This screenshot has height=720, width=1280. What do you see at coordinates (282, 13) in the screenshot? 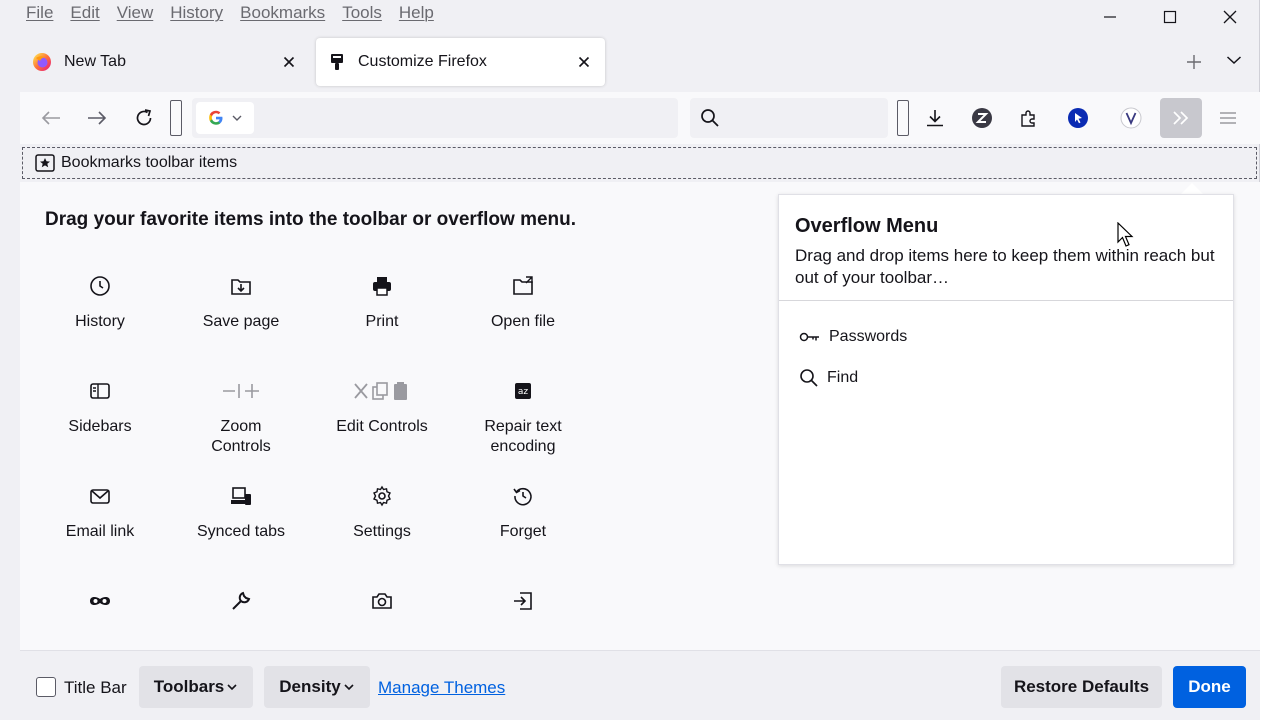
I see `menu-bookmarks: Bookmarks` at bounding box center [282, 13].